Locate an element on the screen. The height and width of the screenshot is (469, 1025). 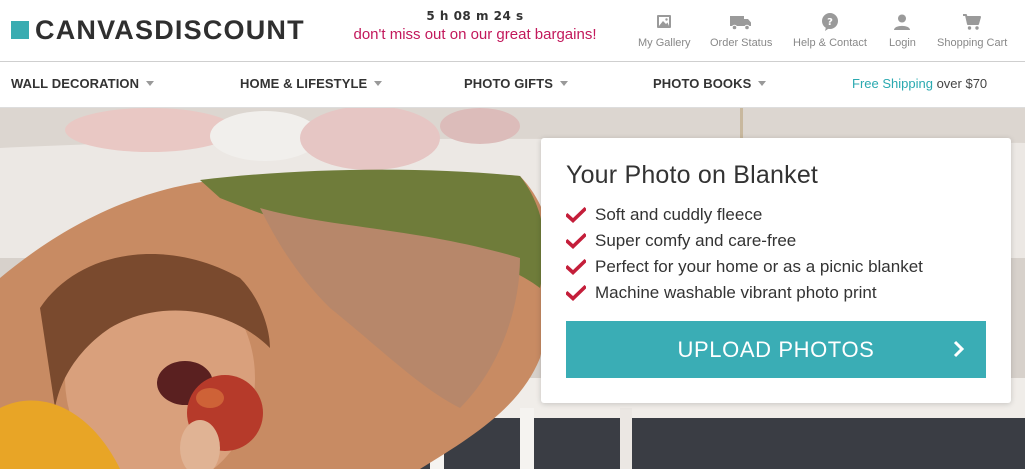
feature-item: Machine washable vibrant photo print is located at coordinates (744, 293).